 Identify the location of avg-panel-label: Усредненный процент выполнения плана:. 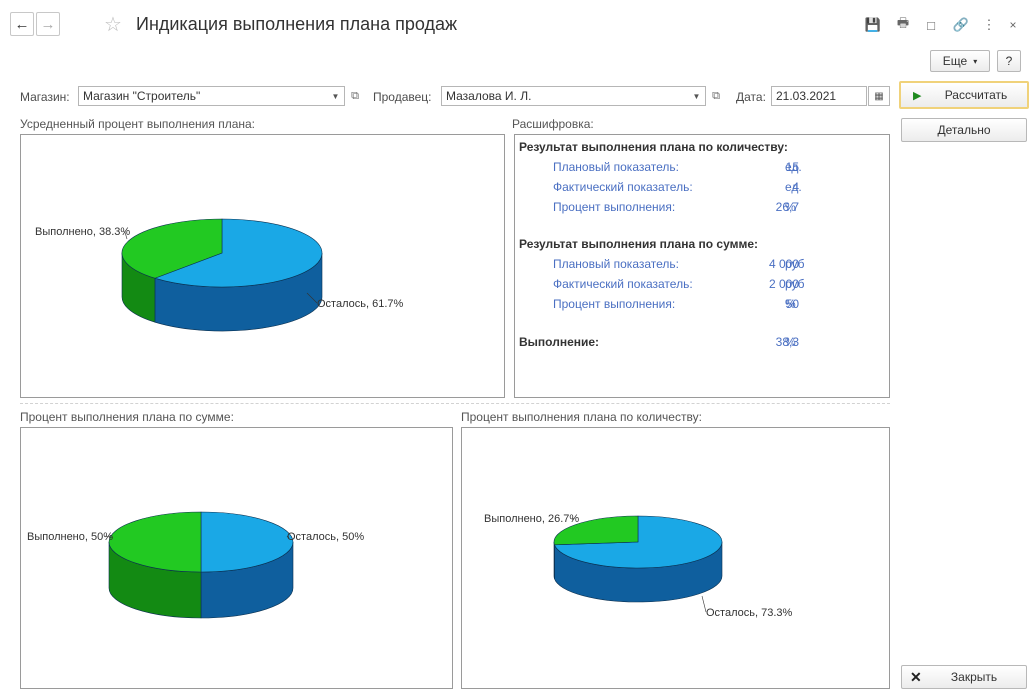
(138, 124).